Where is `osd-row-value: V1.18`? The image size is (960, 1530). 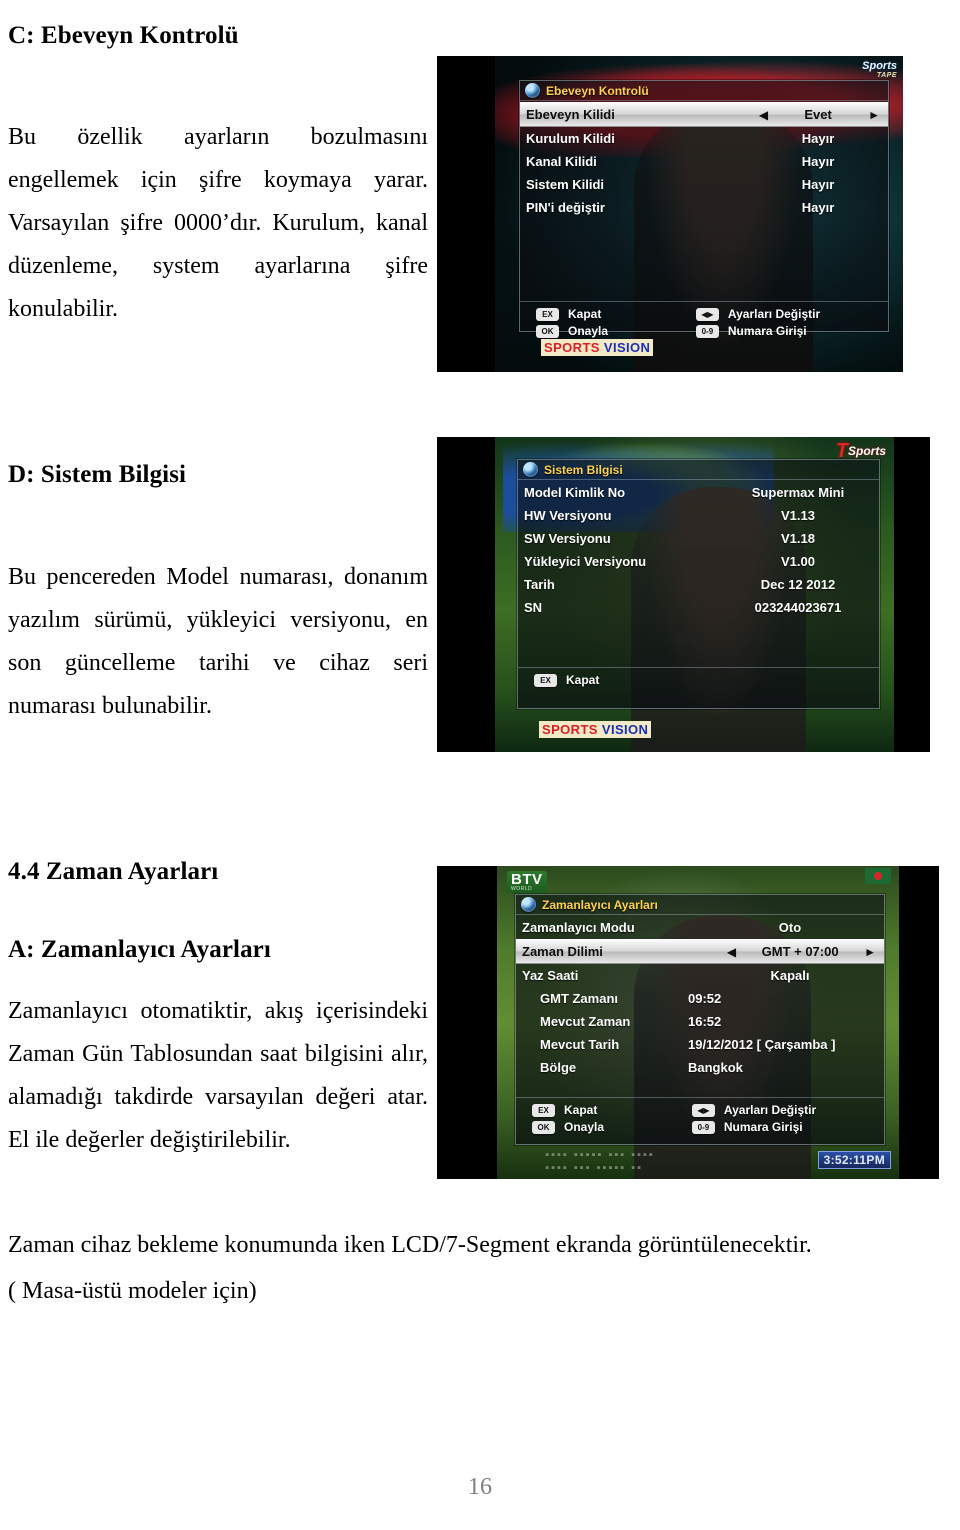 osd-row-value: V1.18 is located at coordinates (798, 538).